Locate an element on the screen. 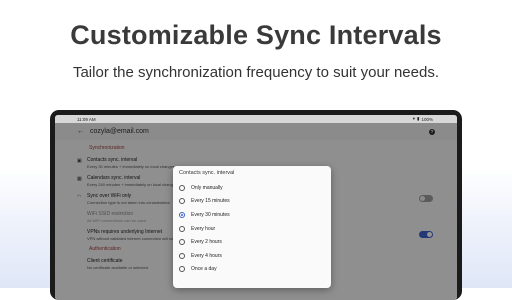 The image size is (512, 300). option-every-2-hours: Every 2 hours is located at coordinates (252, 242).